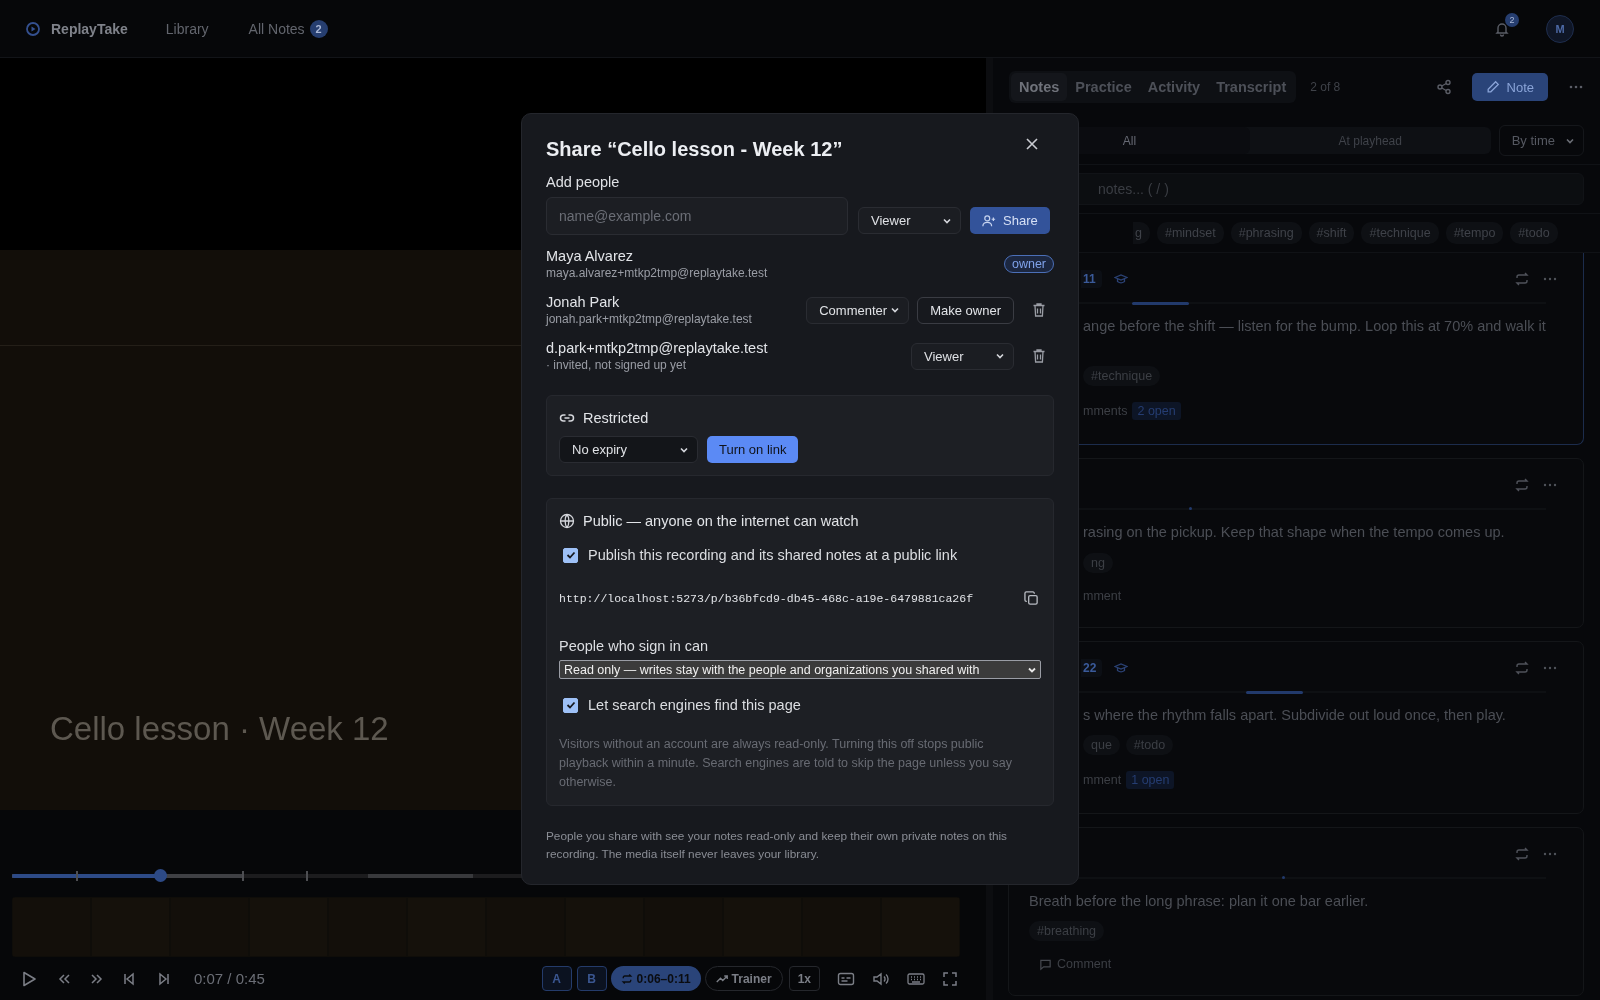 Image resolution: width=1600 pixels, height=1000 pixels. What do you see at coordinates (649, 319) in the screenshot?
I see `person-email: jonah.park+mtkp2tmp@replaytake.test` at bounding box center [649, 319].